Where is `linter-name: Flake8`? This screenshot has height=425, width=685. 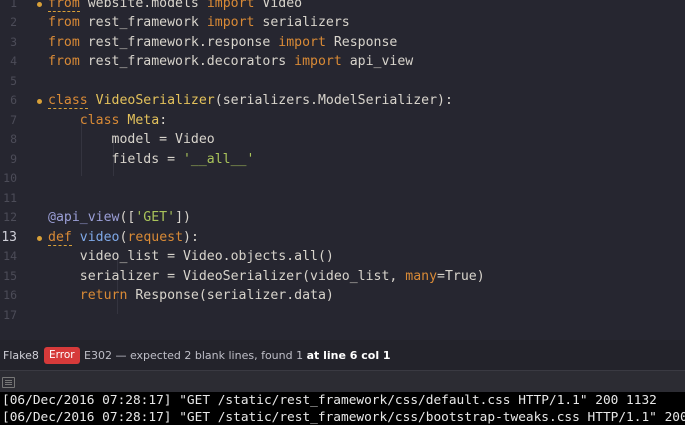
linter-name: Flake8 is located at coordinates (21, 355).